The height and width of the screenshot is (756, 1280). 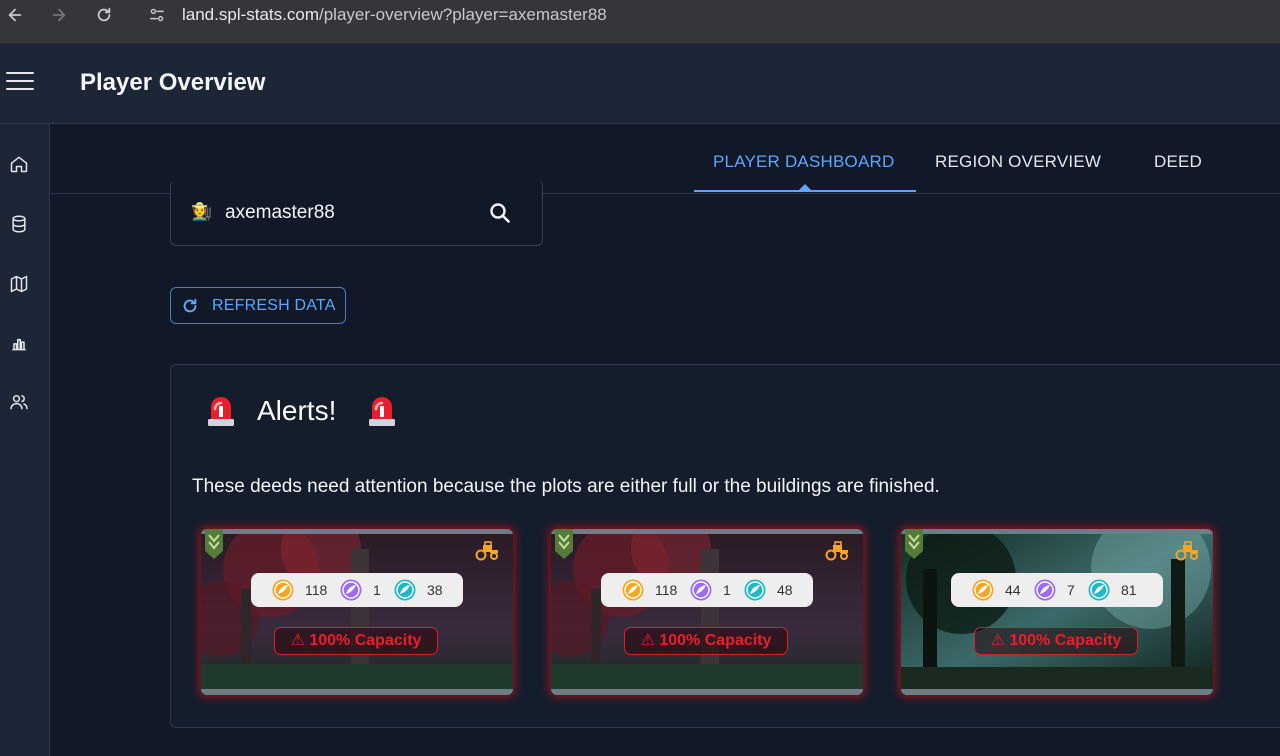 What do you see at coordinates (19, 343) in the screenshot?
I see `bar-chart-icon` at bounding box center [19, 343].